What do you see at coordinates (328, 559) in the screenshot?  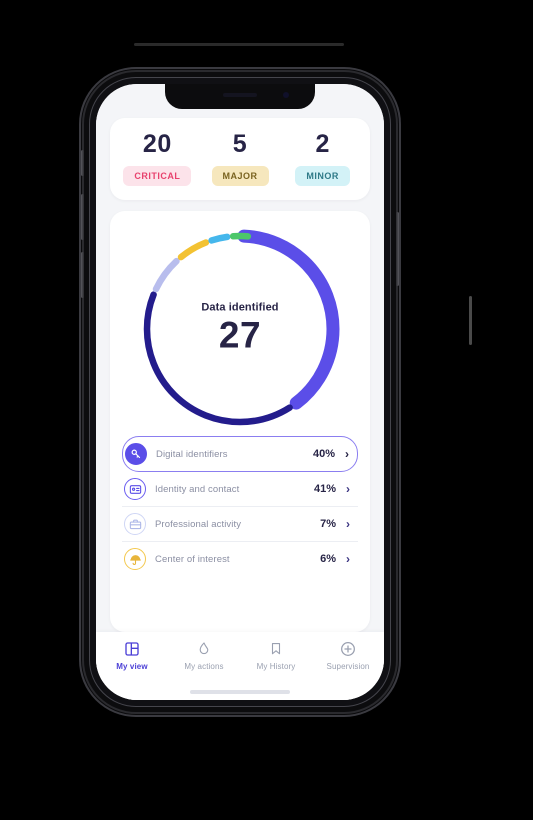 I see `legend-percent: 6%` at bounding box center [328, 559].